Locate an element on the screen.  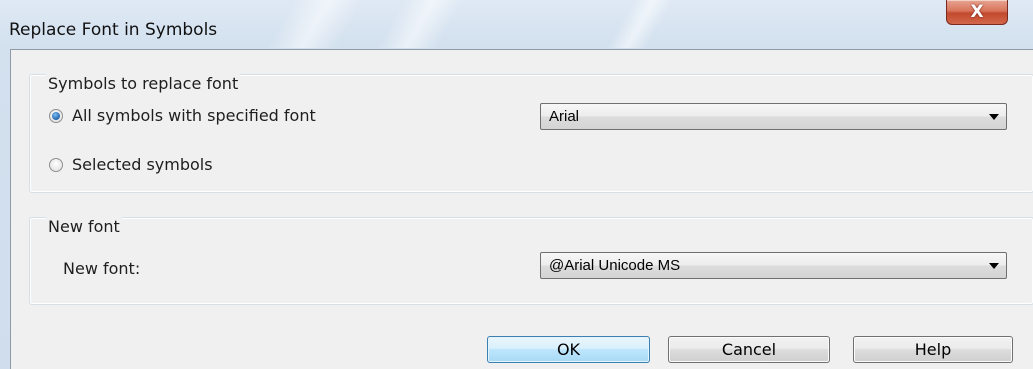
cancel-button: Cancel is located at coordinates (749, 349).